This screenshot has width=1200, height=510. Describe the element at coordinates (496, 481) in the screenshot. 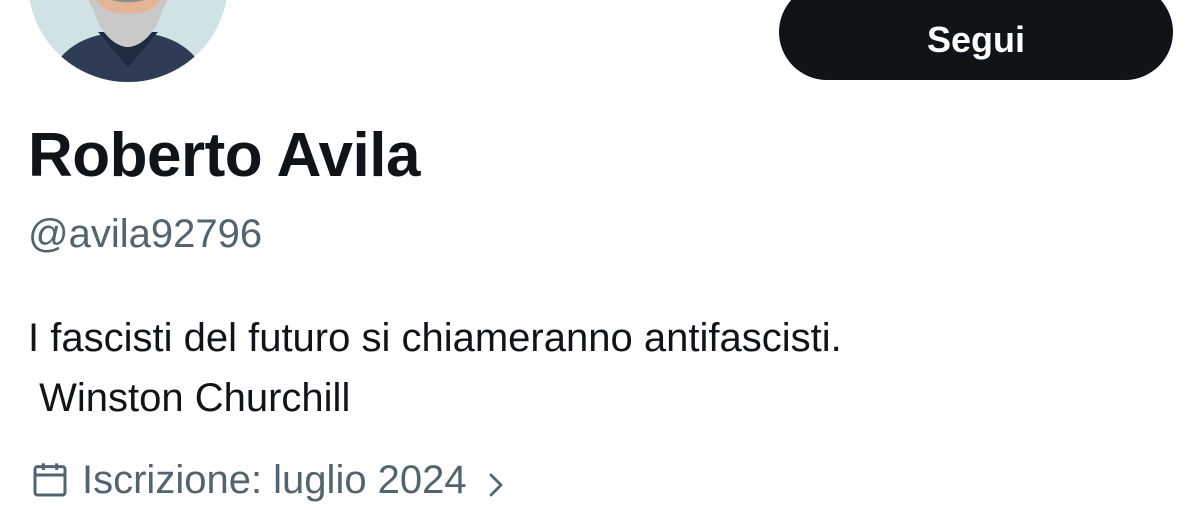

I see `chevron-right-icon` at that location.